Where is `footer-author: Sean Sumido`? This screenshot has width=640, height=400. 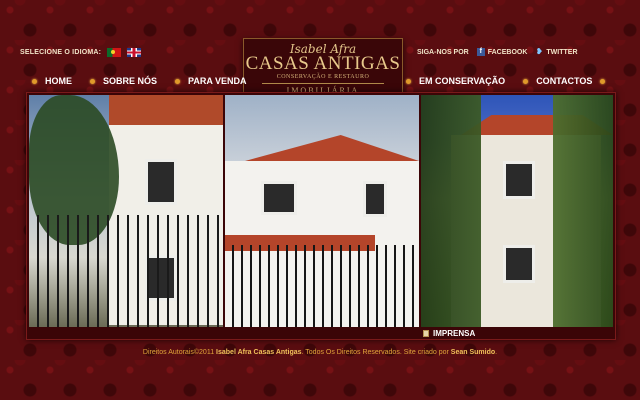
footer-author: Sean Sumido is located at coordinates (473, 352).